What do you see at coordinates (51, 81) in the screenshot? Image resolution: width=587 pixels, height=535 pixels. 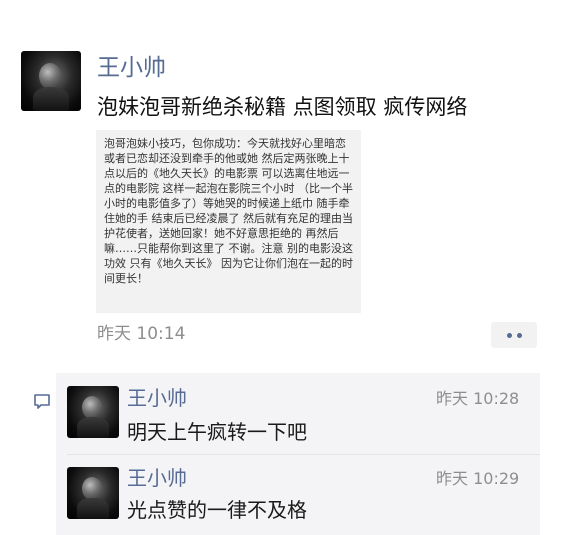 I see `post-avatar` at bounding box center [51, 81].